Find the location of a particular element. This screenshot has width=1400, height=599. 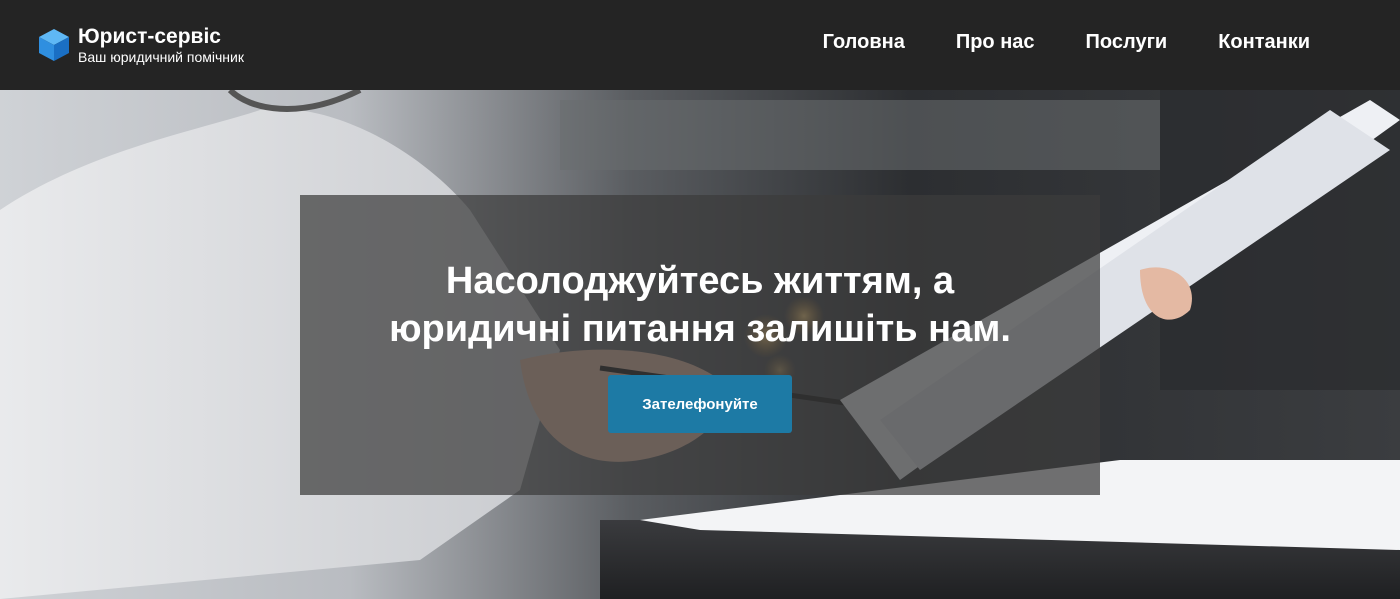

brand-tagline: Ваш юридичний помічник is located at coordinates (161, 57).